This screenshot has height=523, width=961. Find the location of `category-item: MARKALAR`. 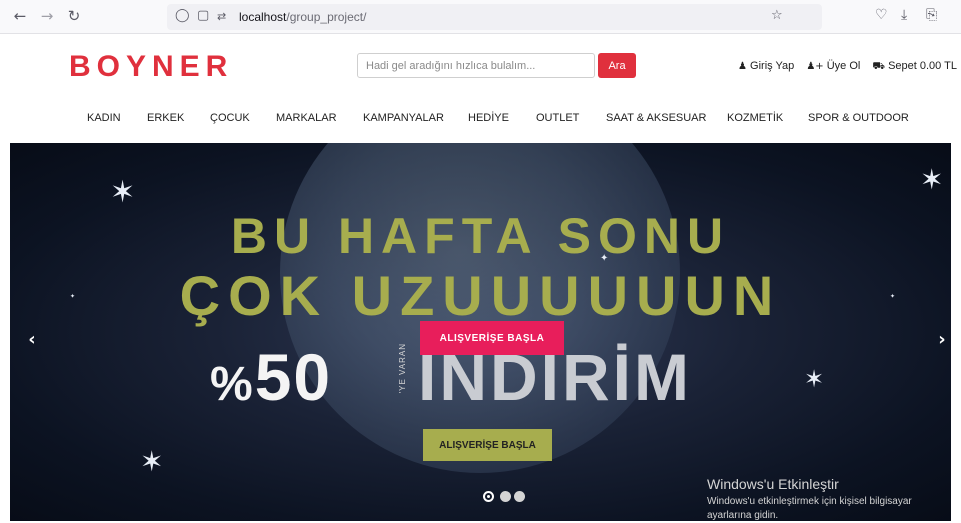

category-item: MARKALAR is located at coordinates (306, 118).